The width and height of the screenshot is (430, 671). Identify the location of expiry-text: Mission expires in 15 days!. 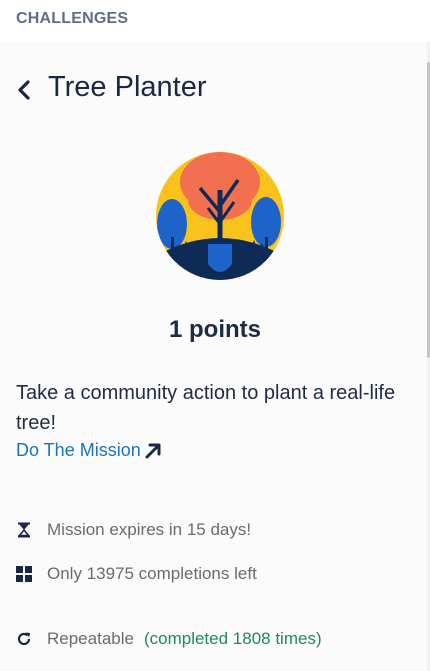
(149, 529).